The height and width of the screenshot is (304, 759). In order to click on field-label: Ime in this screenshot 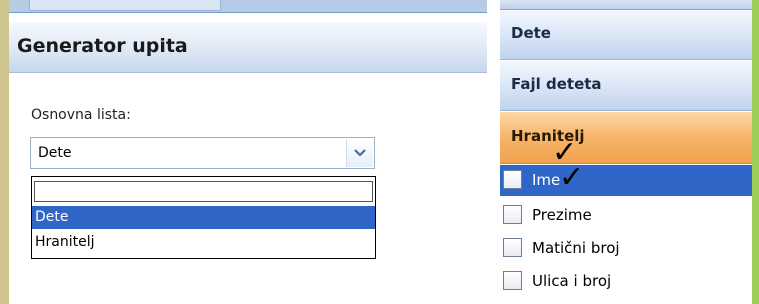, I will do `click(546, 180)`.